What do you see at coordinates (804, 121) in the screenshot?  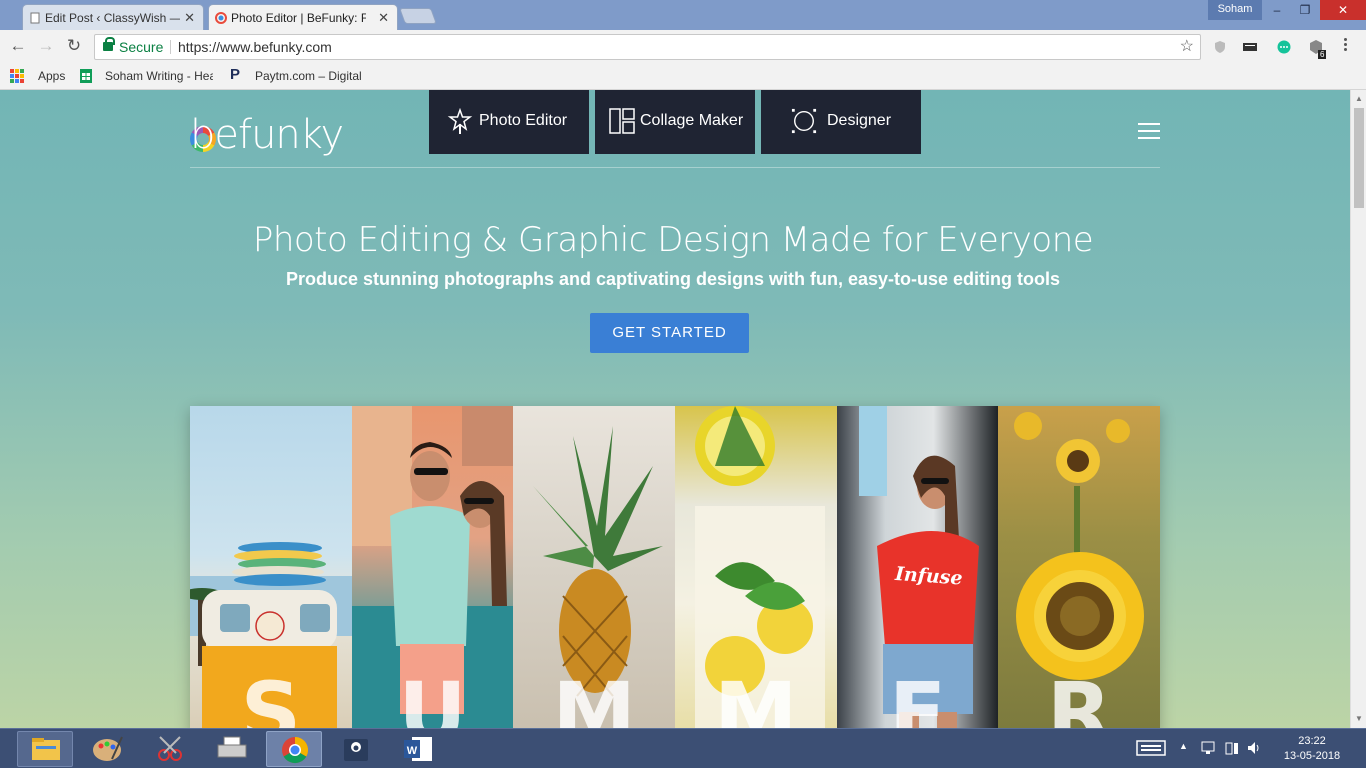 I see `designer-circle-icon` at bounding box center [804, 121].